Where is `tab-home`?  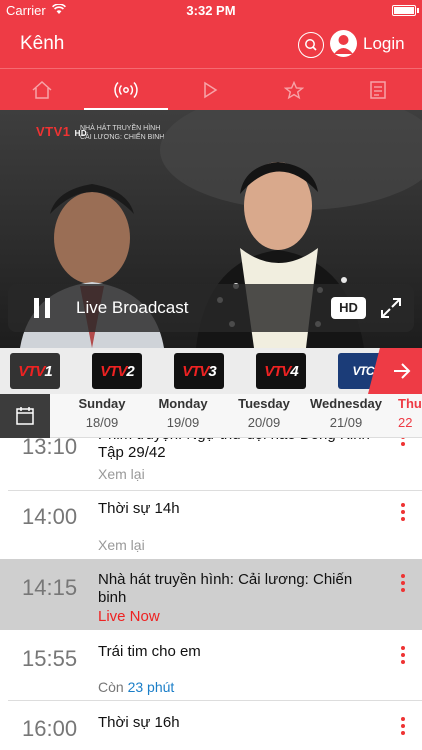 tab-home is located at coordinates (42, 90).